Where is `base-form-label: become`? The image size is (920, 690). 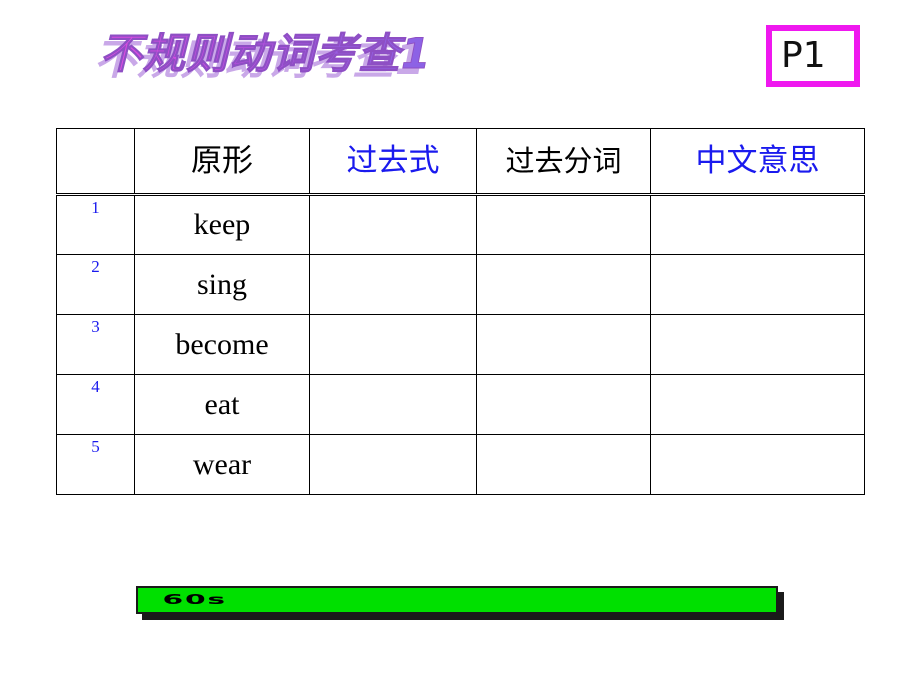 base-form-label: become is located at coordinates (222, 344).